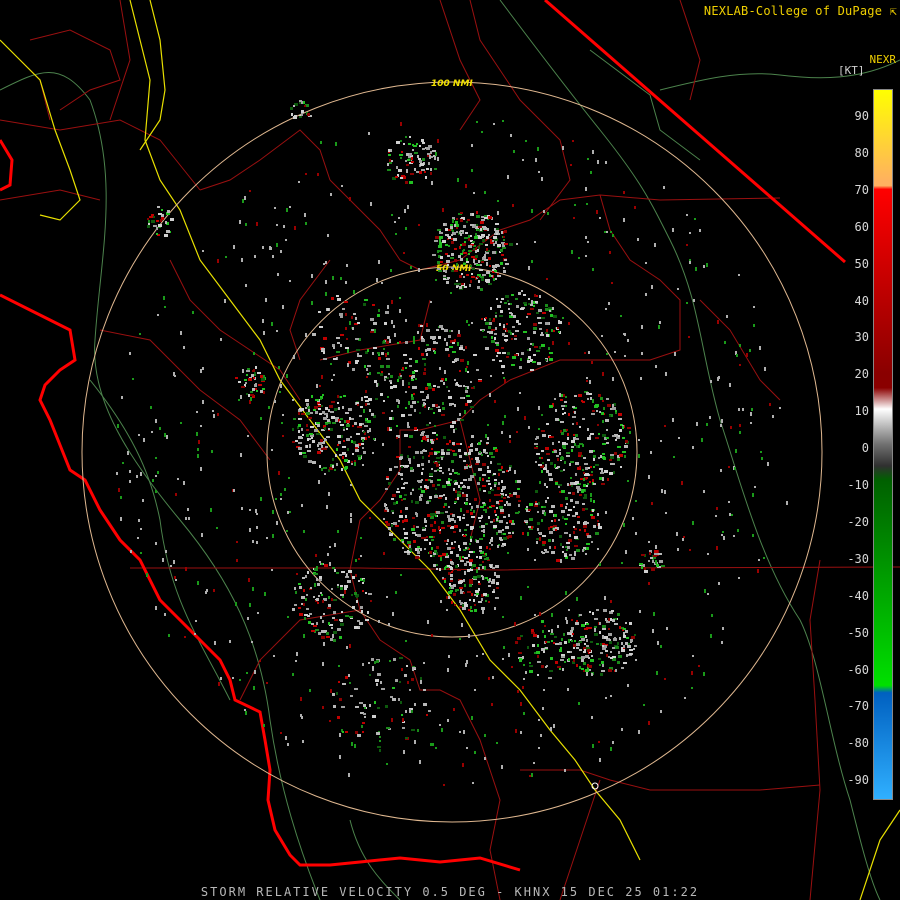 This screenshot has width=900, height=900. I want to click on product-label: NEXR, so click(883, 59).